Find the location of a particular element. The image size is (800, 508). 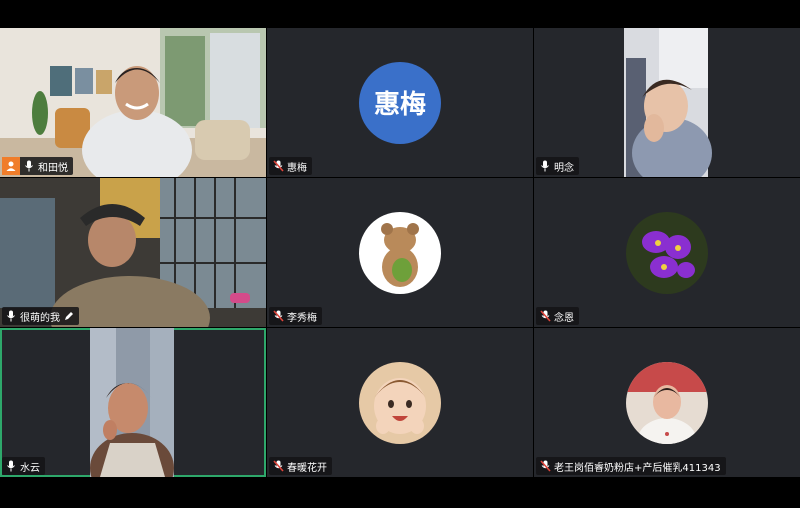

participant-name: 很萌的我 is located at coordinates (40, 318).